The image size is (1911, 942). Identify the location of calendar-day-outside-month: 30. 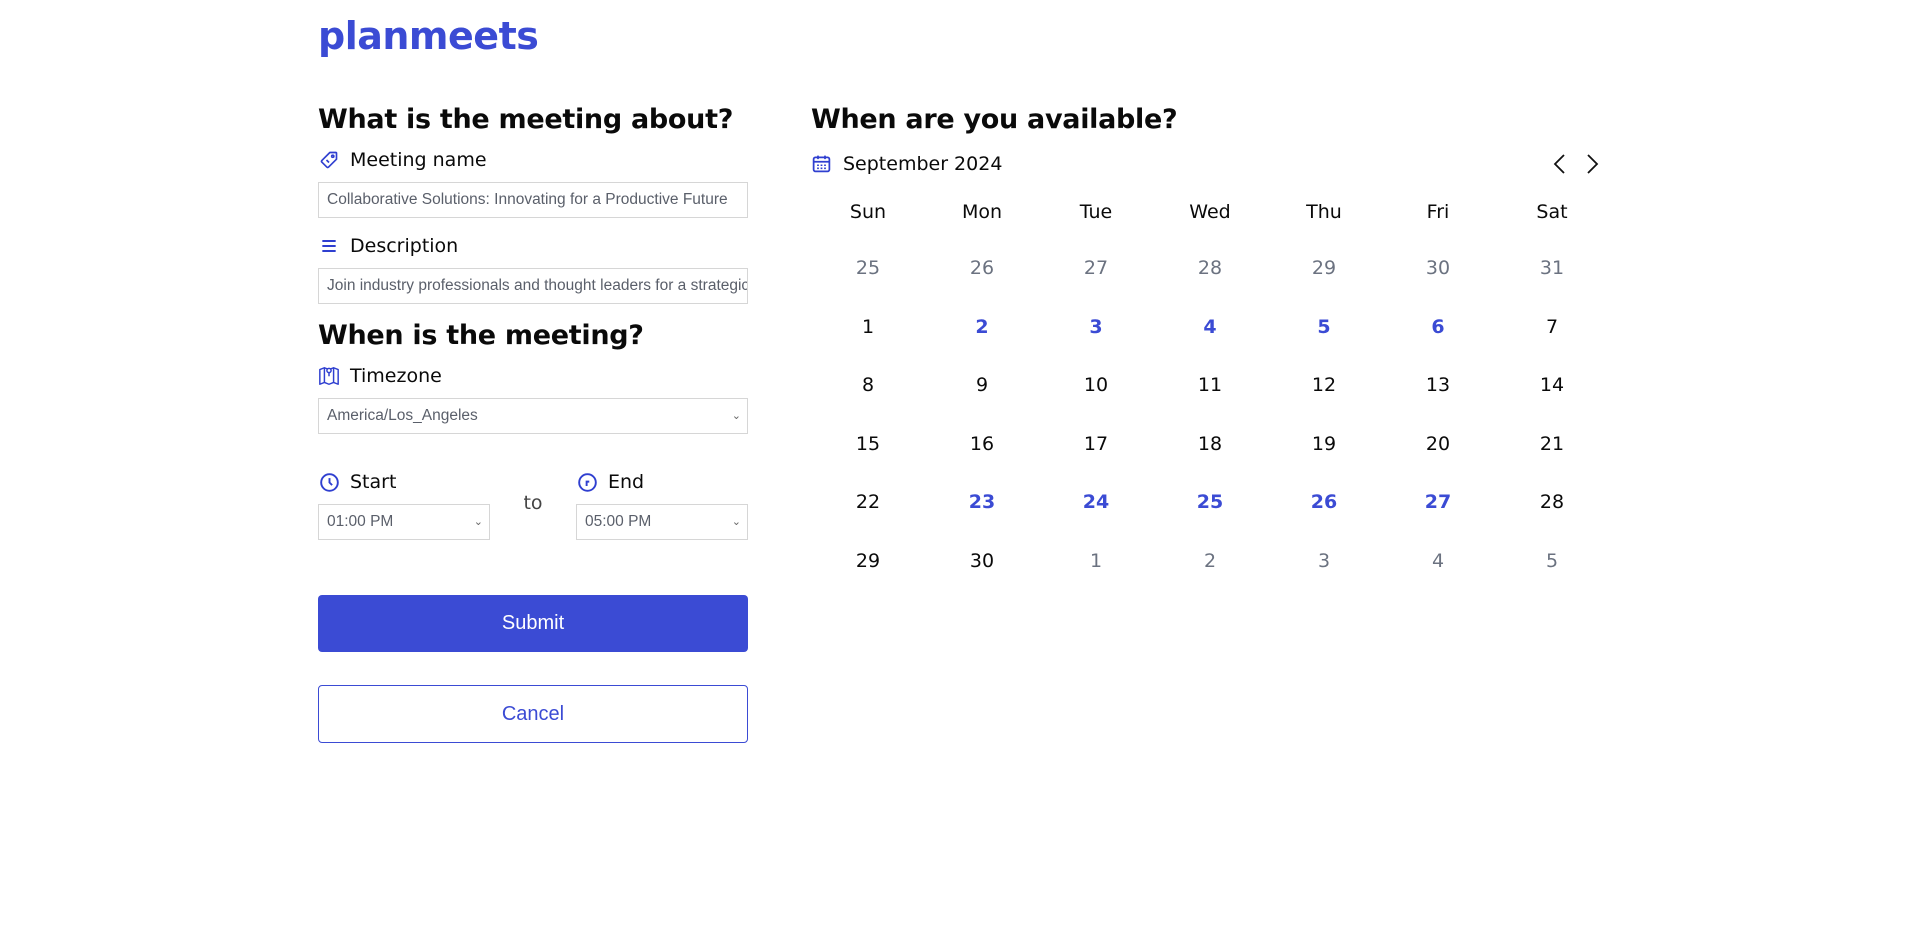
(1438, 277).